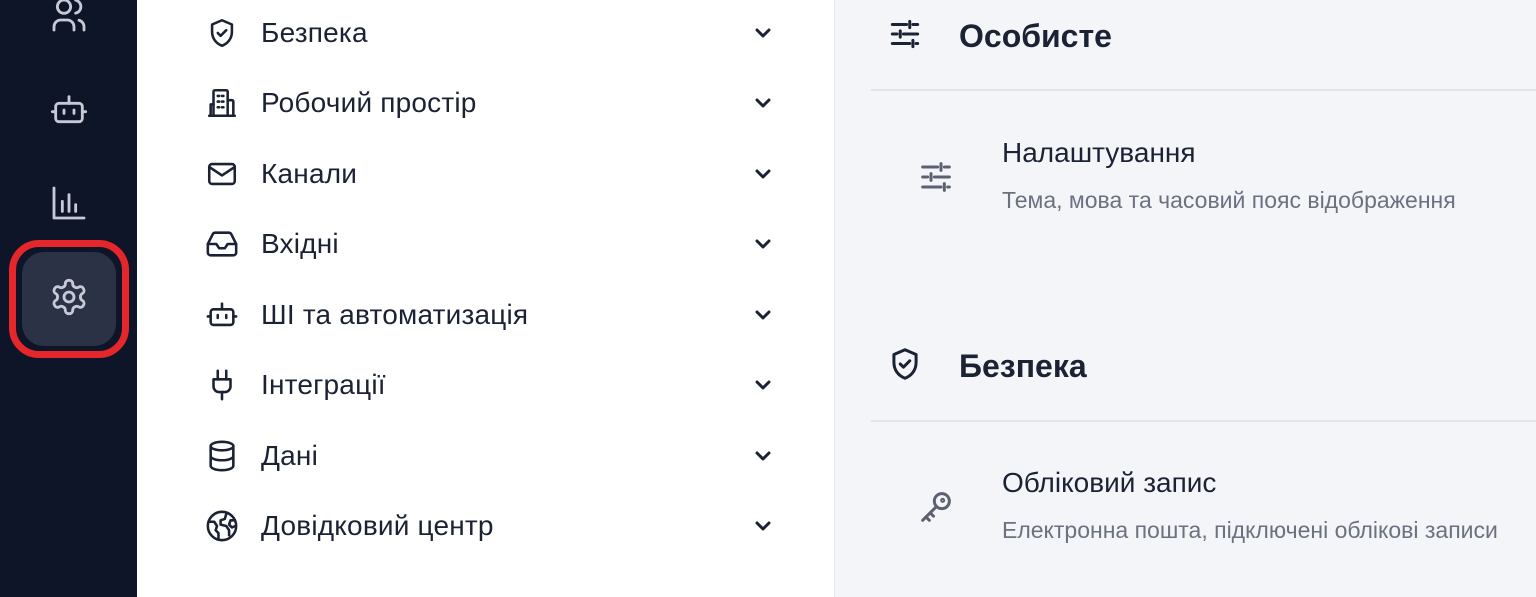  Describe the element at coordinates (314, 32) in the screenshot. I see `nav-item-label: Безпека` at that location.